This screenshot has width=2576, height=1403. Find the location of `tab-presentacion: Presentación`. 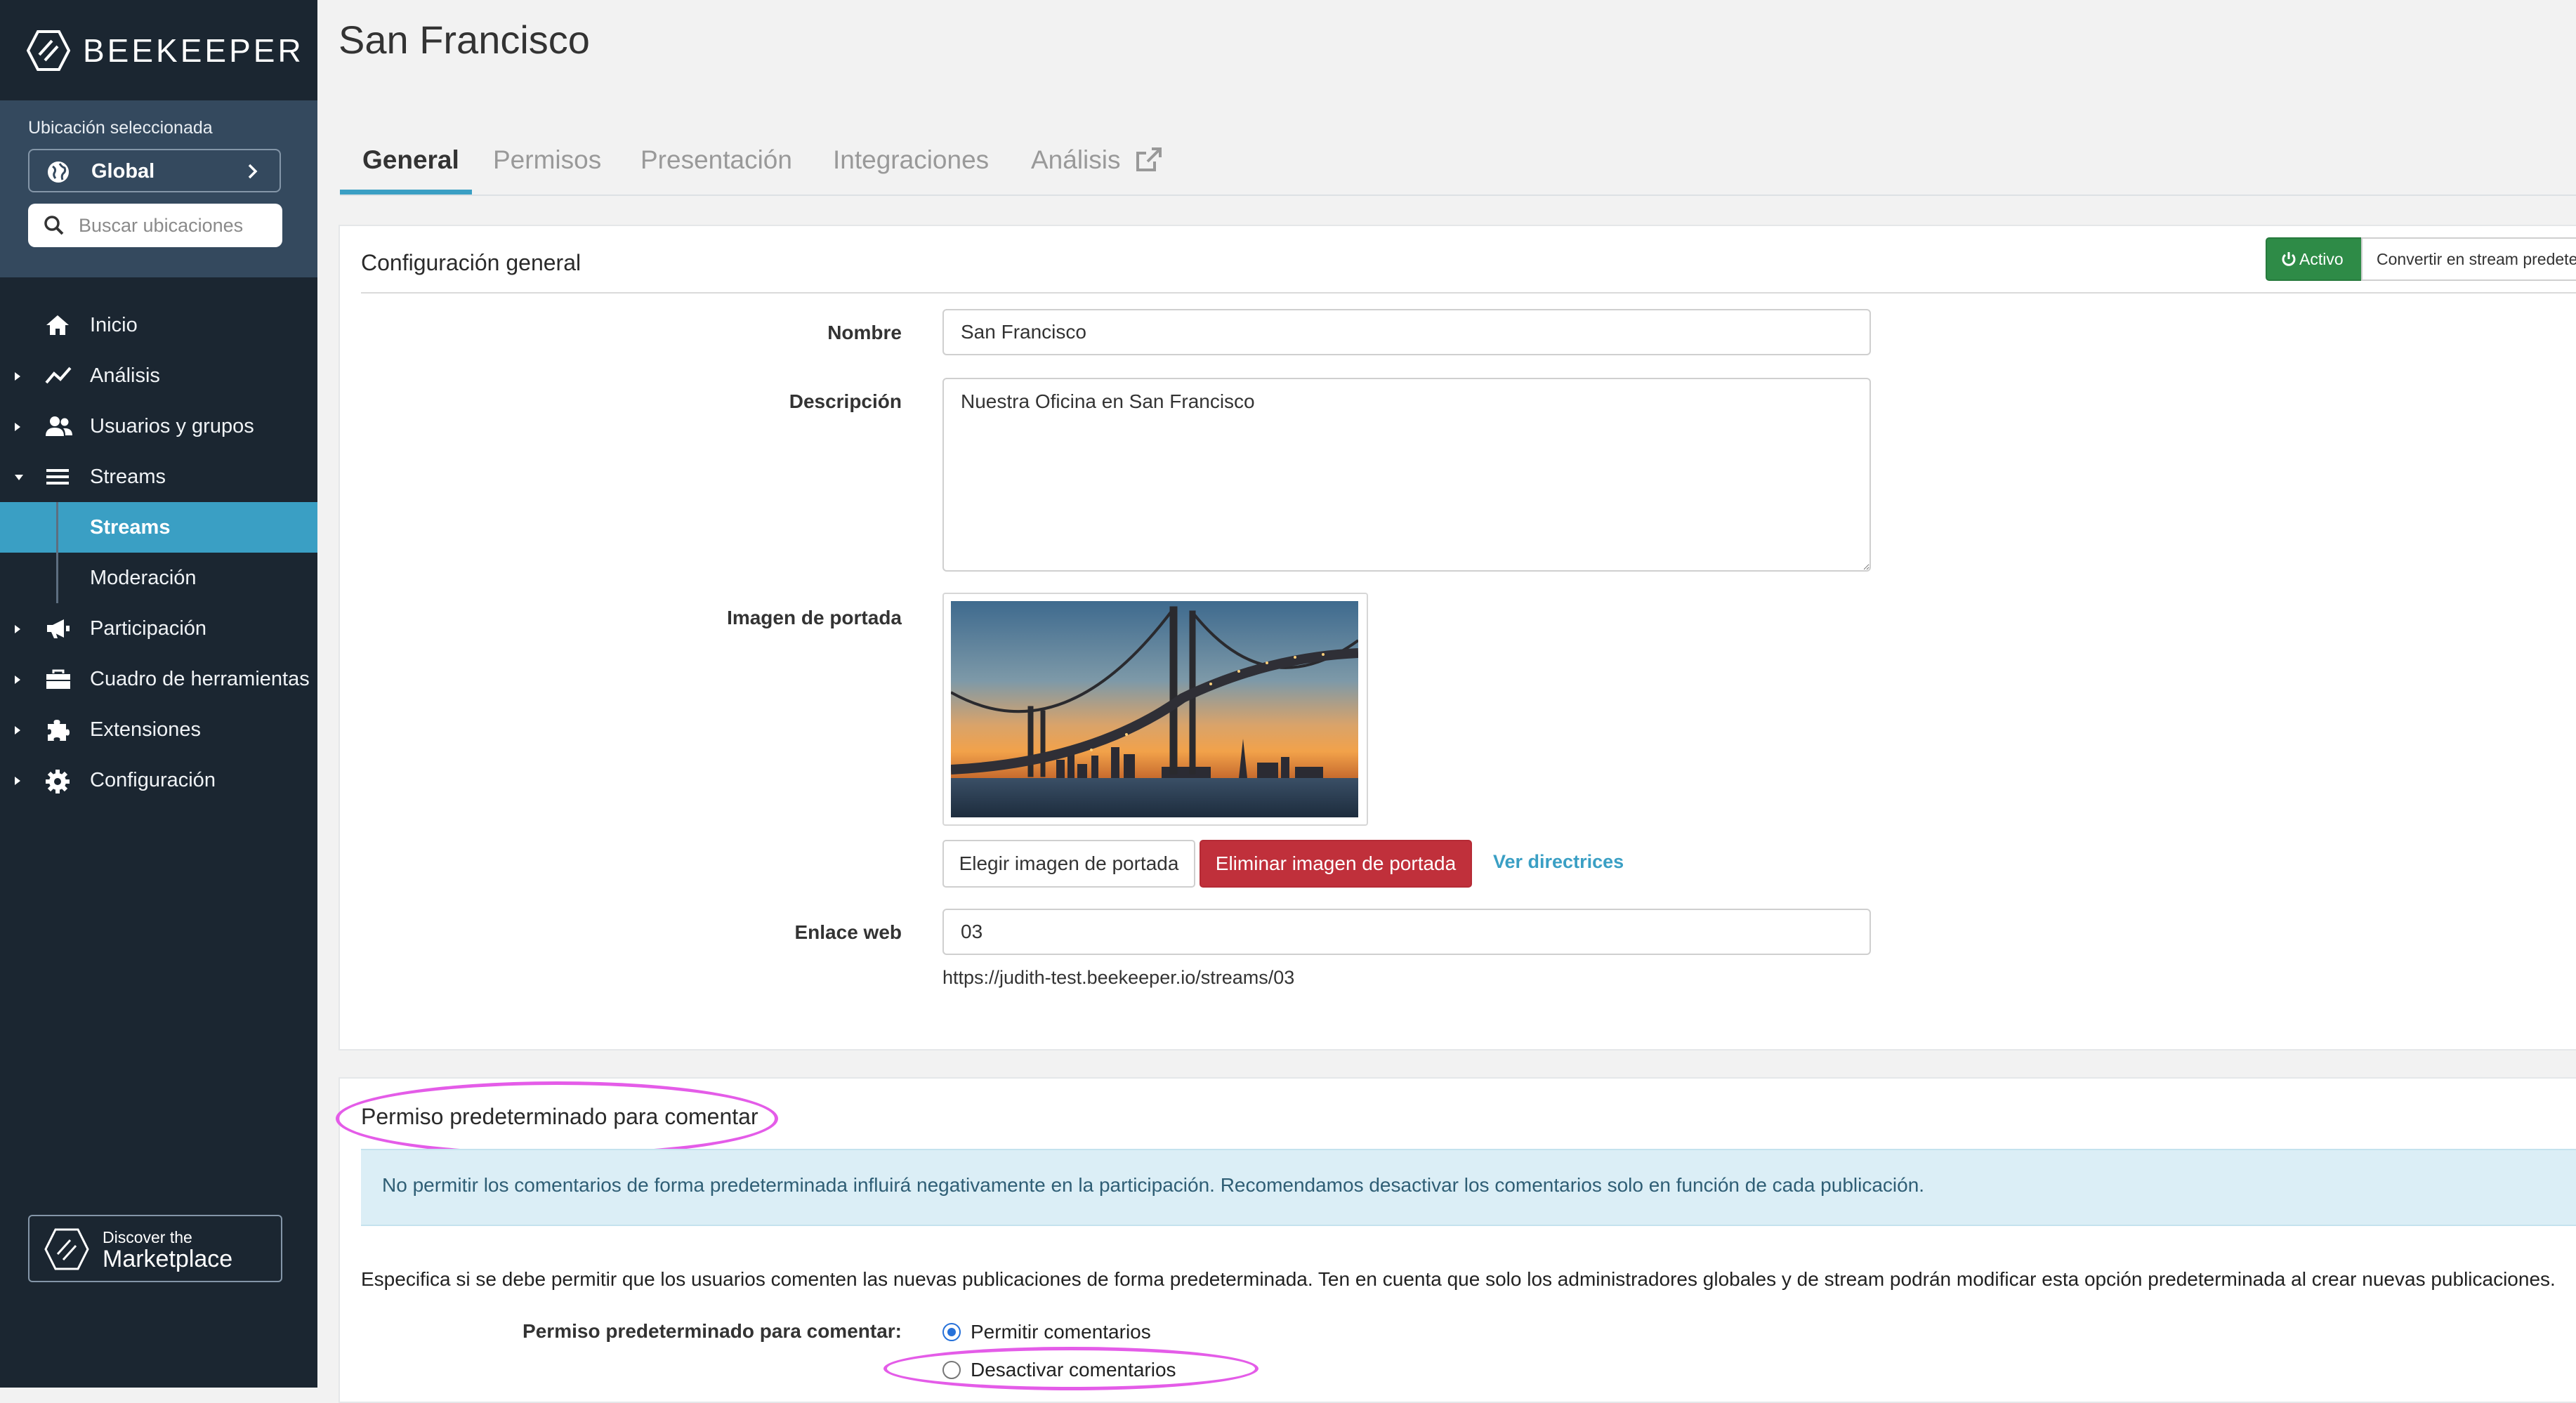

tab-presentacion: Presentación is located at coordinates (716, 160).